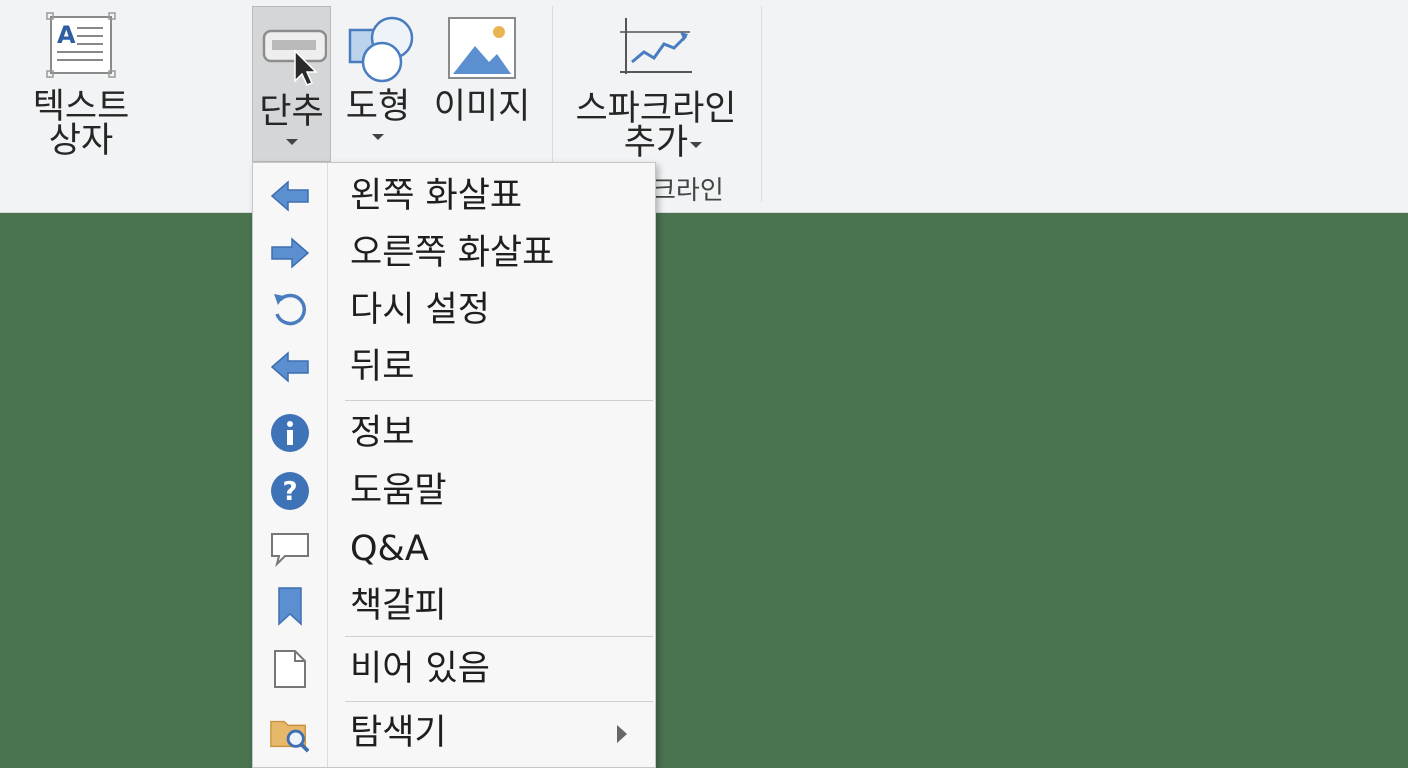  What do you see at coordinates (290, 310) in the screenshot?
I see `reset-icon` at bounding box center [290, 310].